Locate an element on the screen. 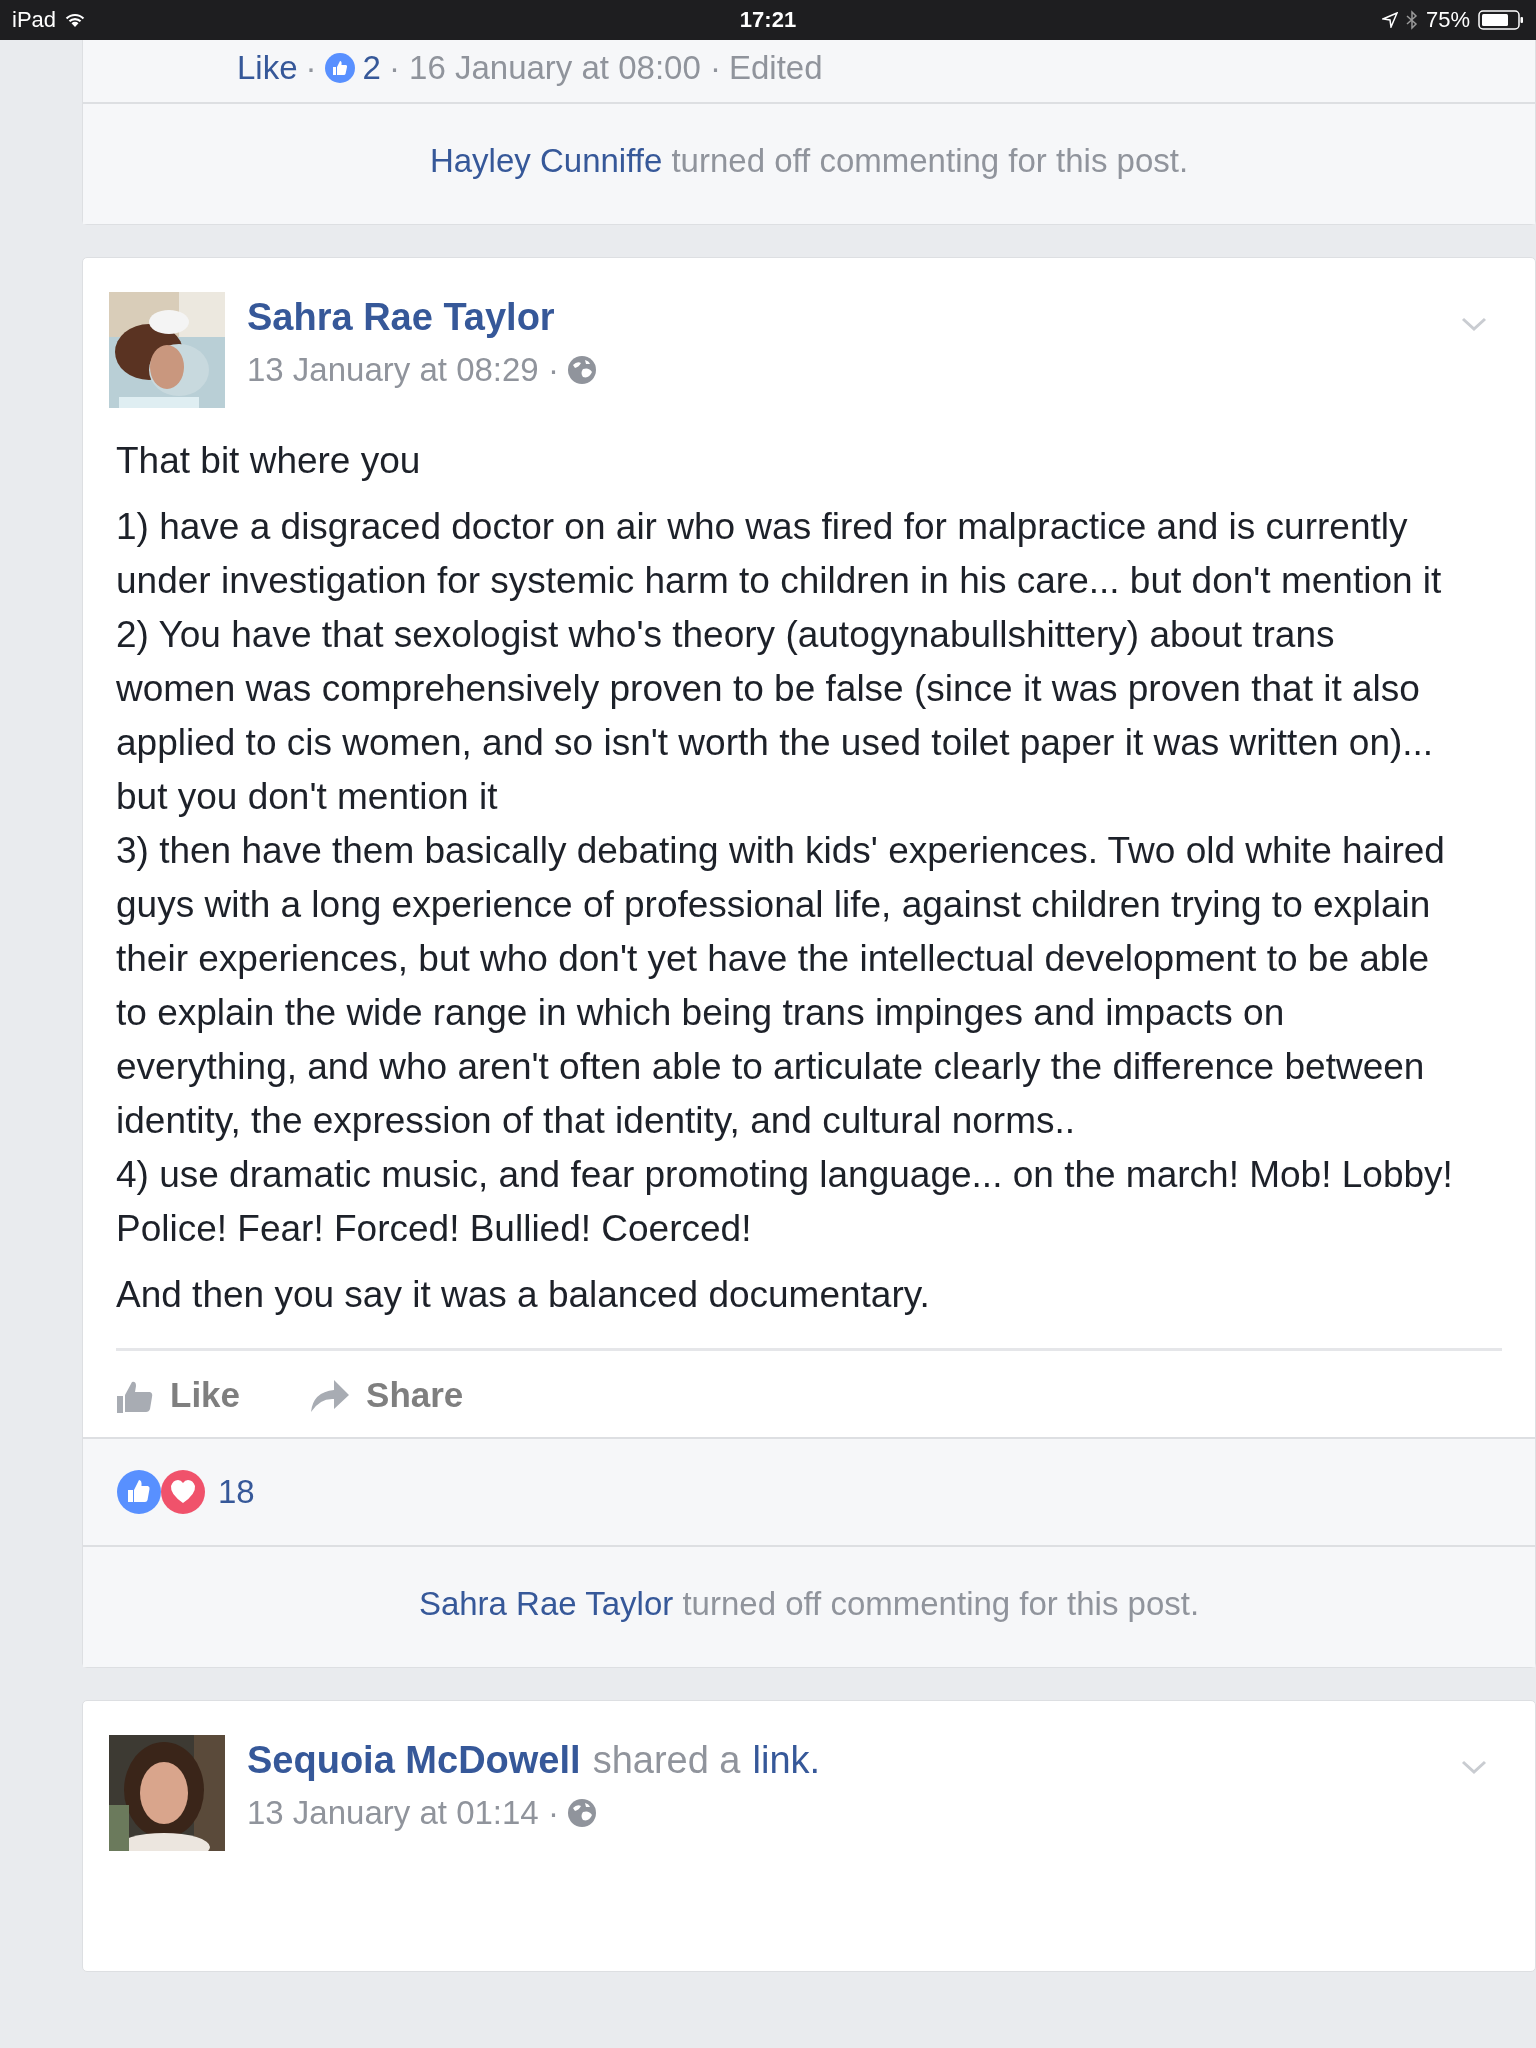 This screenshot has height=2048, width=1536. wifi-icon is located at coordinates (75, 20).